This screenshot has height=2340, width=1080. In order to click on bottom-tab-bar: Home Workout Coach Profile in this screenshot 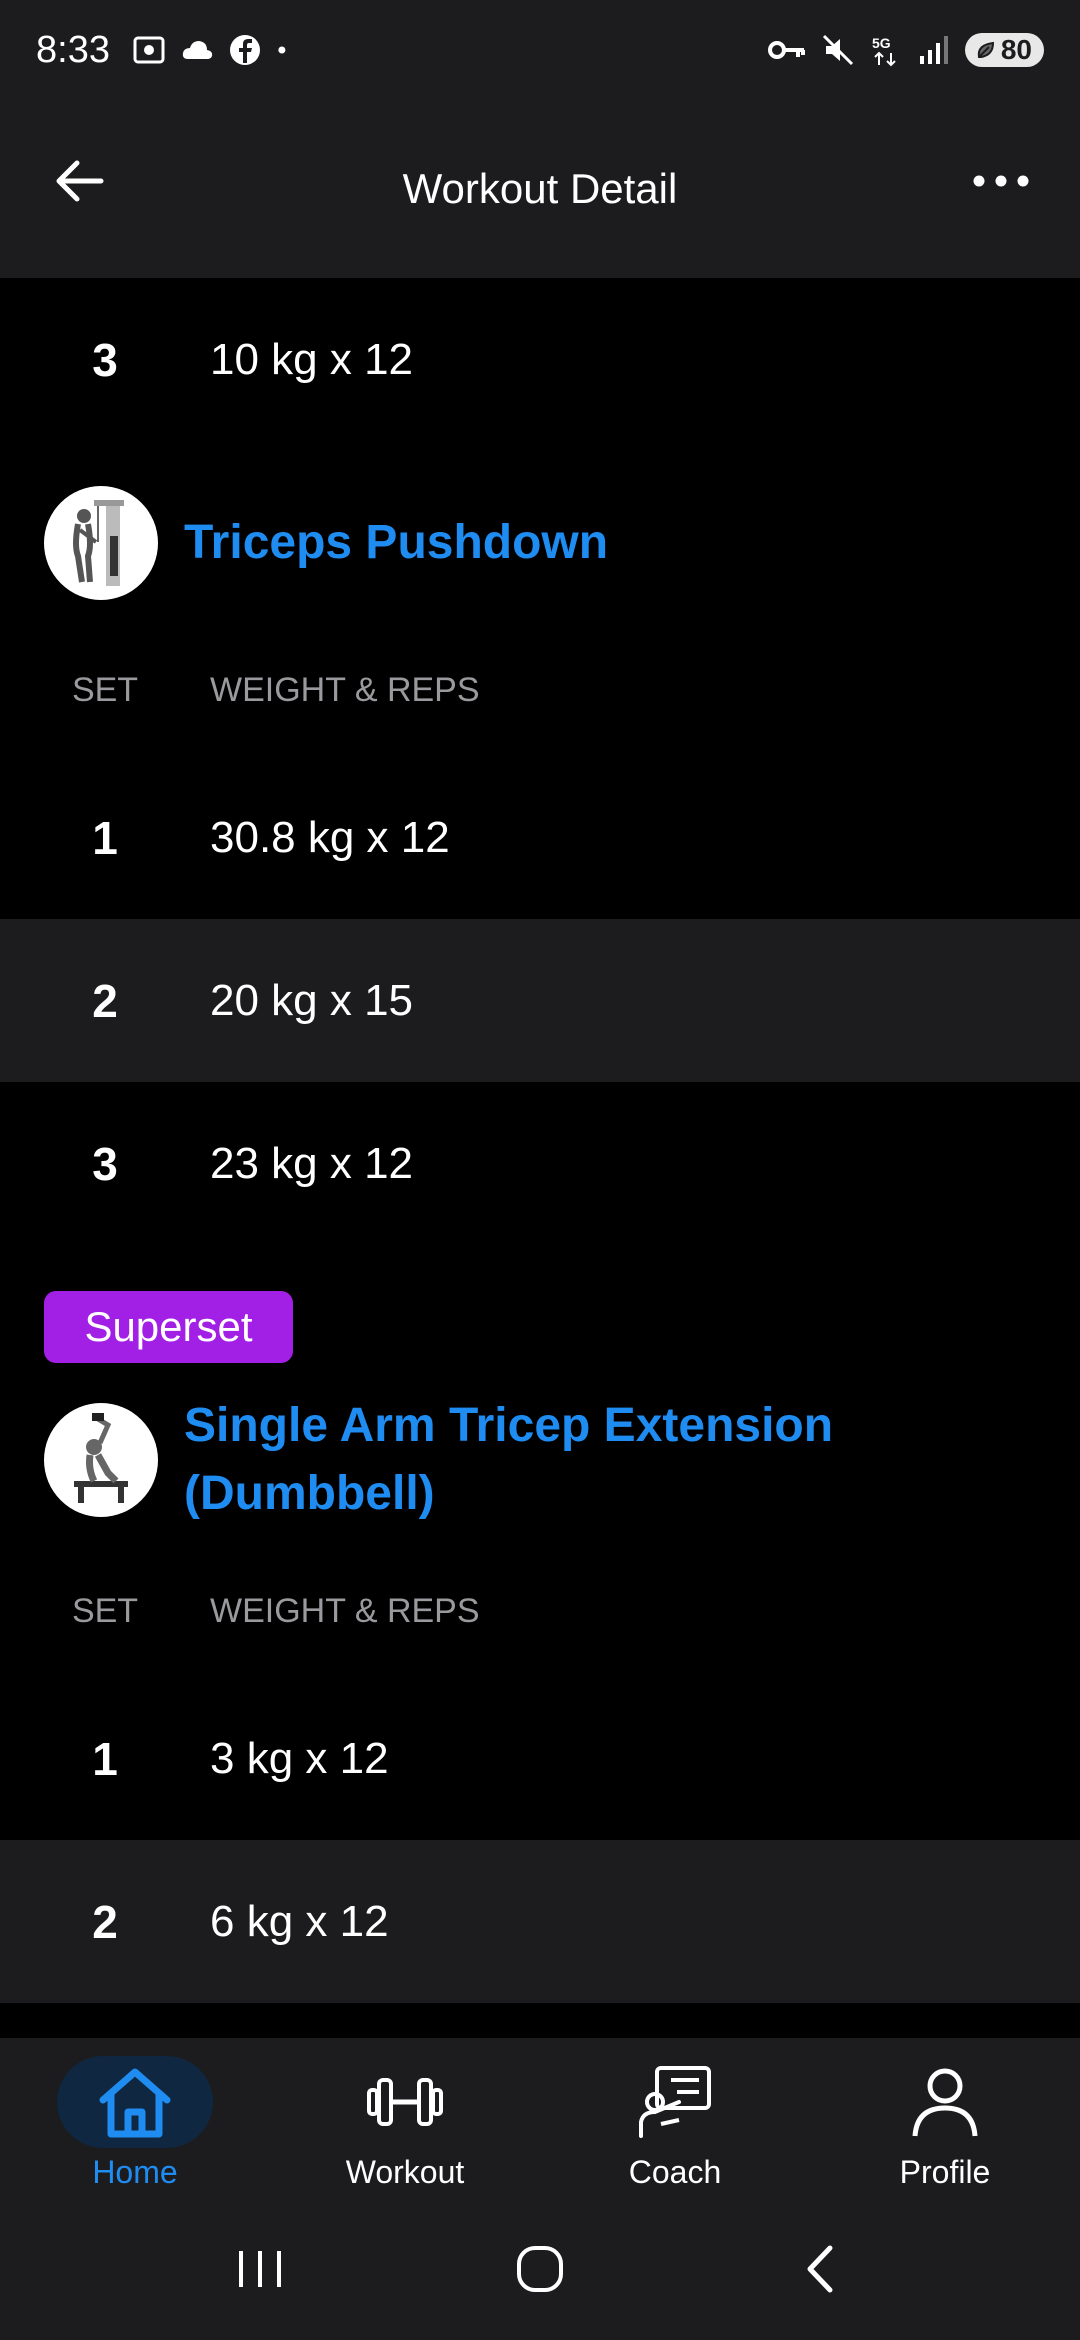, I will do `click(540, 2118)`.